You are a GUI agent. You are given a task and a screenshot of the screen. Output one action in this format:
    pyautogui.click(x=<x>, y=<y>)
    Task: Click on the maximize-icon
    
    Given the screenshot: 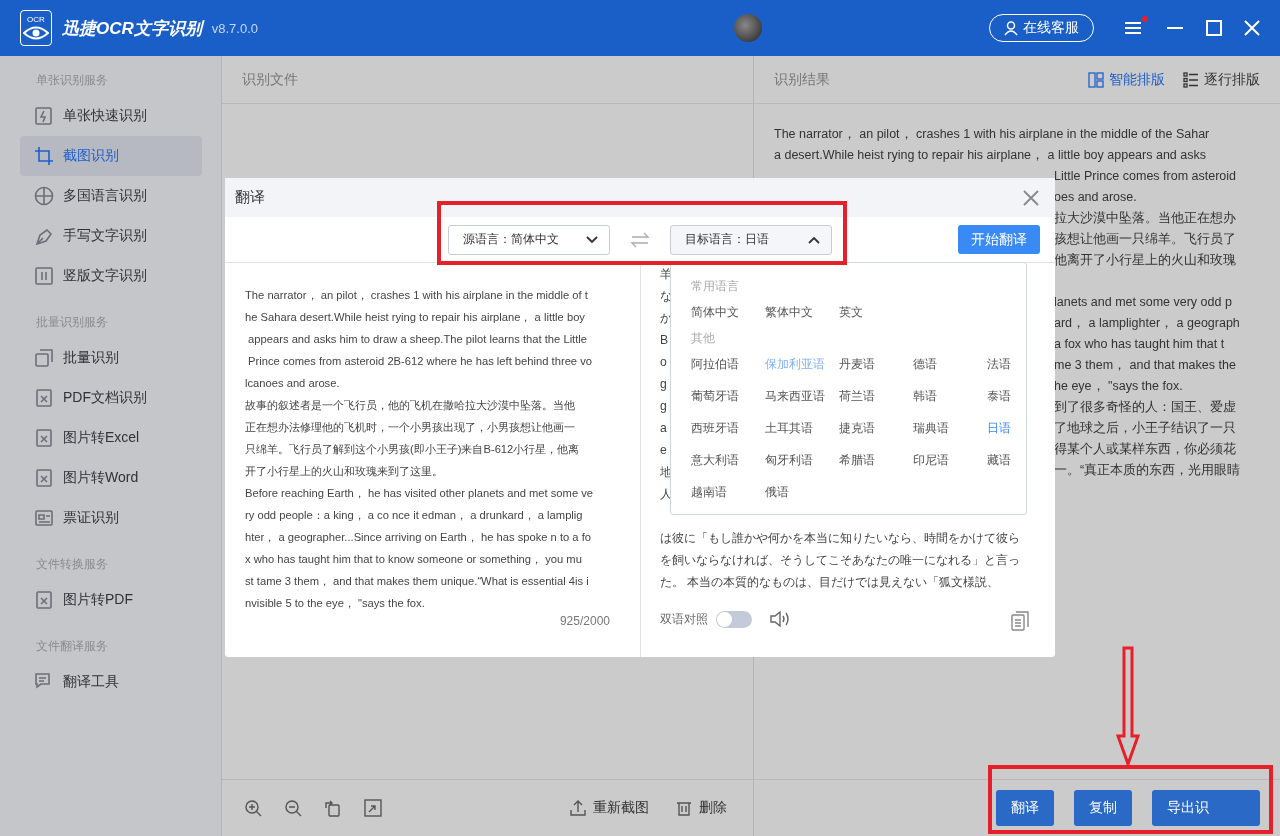 What is the action you would take?
    pyautogui.click(x=1214, y=28)
    